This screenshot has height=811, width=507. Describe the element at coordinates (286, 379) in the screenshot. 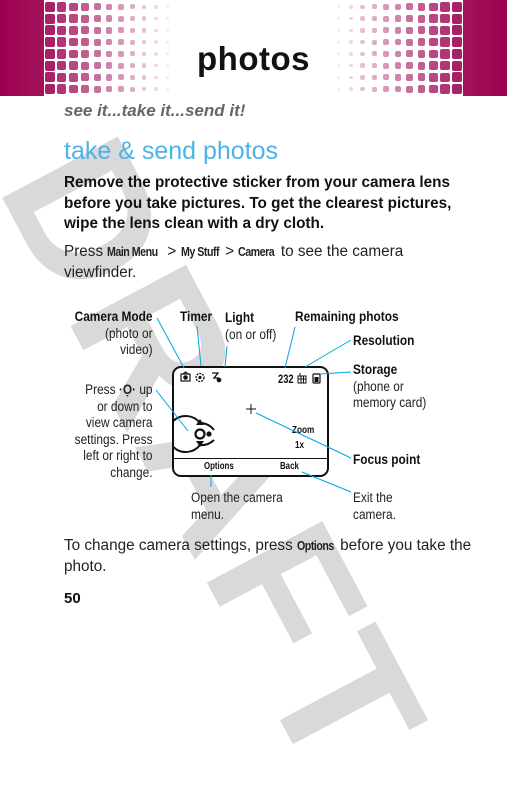

I see `remaining-photos-count: 232` at that location.